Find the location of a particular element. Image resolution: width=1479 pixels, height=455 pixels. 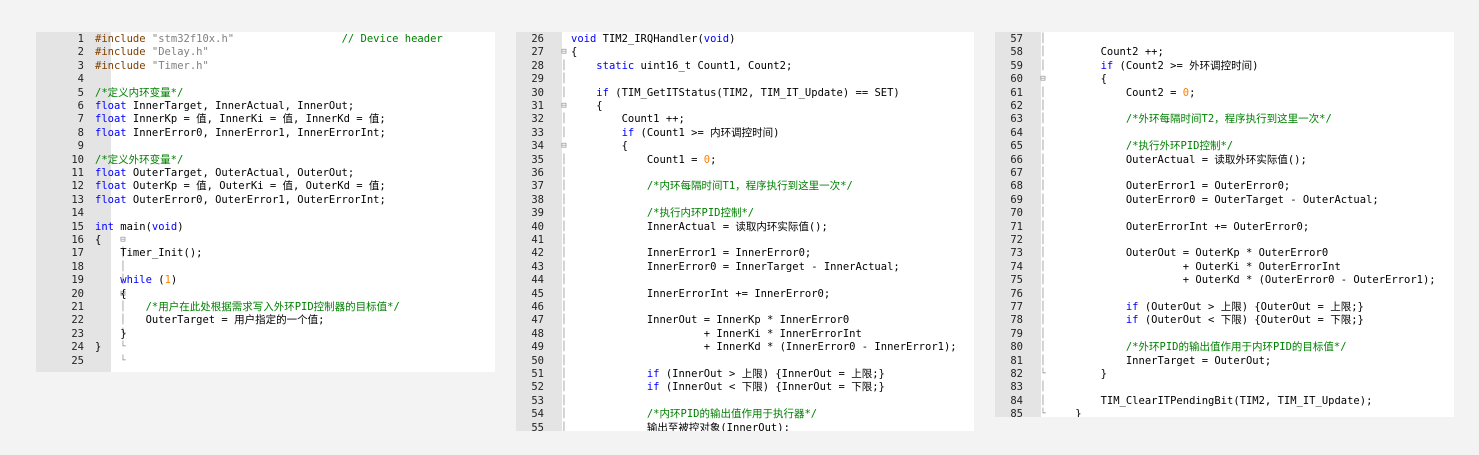

code-line: 37 │ /*内环每隔时间T1，程序执行到这里一次*/ is located at coordinates (745, 186).